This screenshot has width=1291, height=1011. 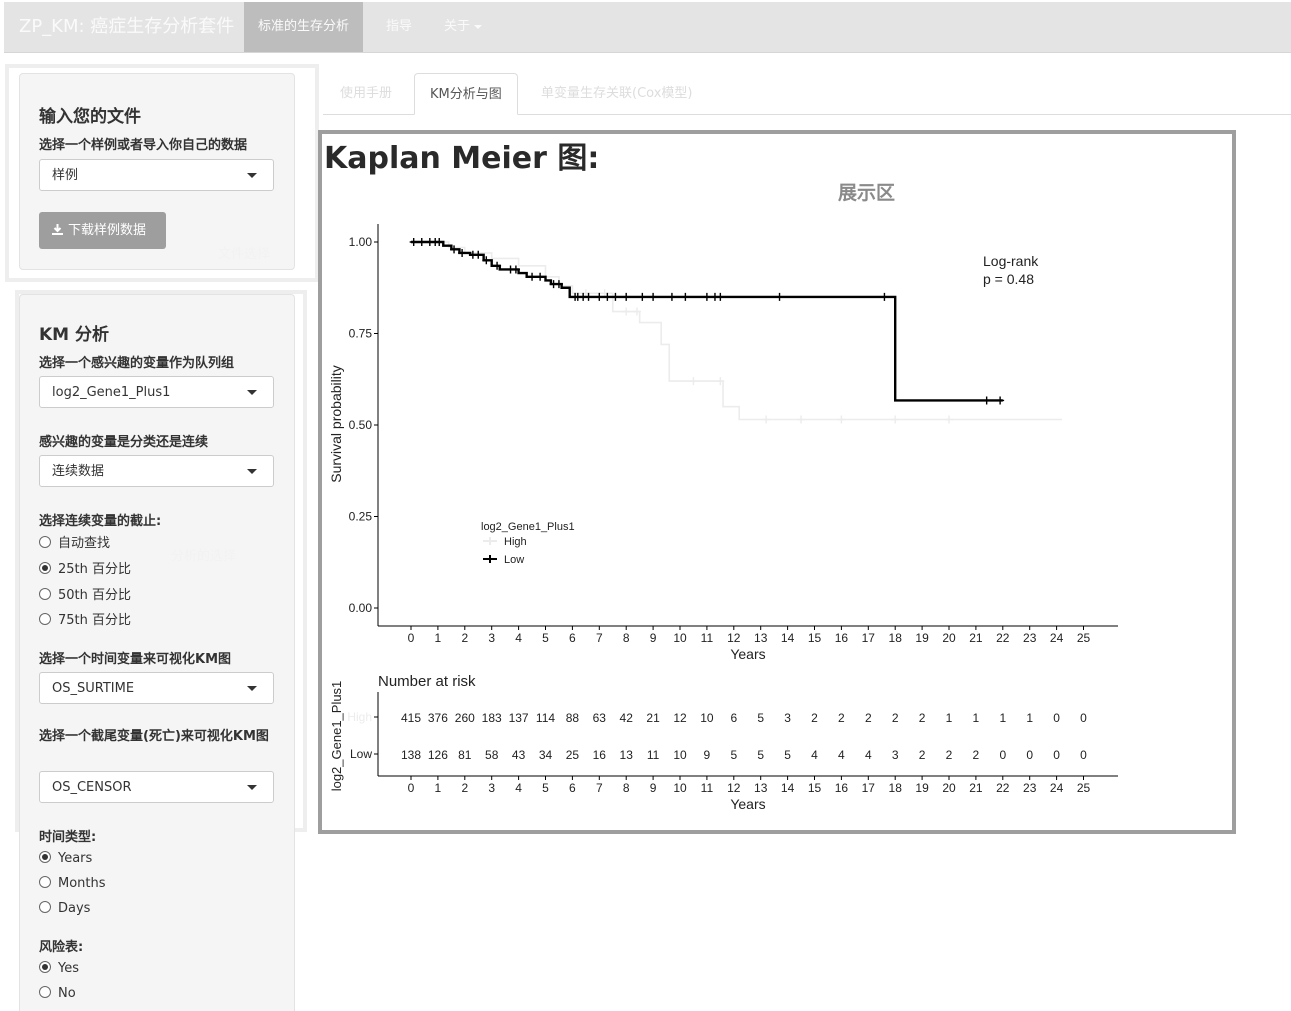 I want to click on navbar: ZP_KM: 癌症生存分析套件 标准的生存分析 指导 关于, so click(x=647, y=27).